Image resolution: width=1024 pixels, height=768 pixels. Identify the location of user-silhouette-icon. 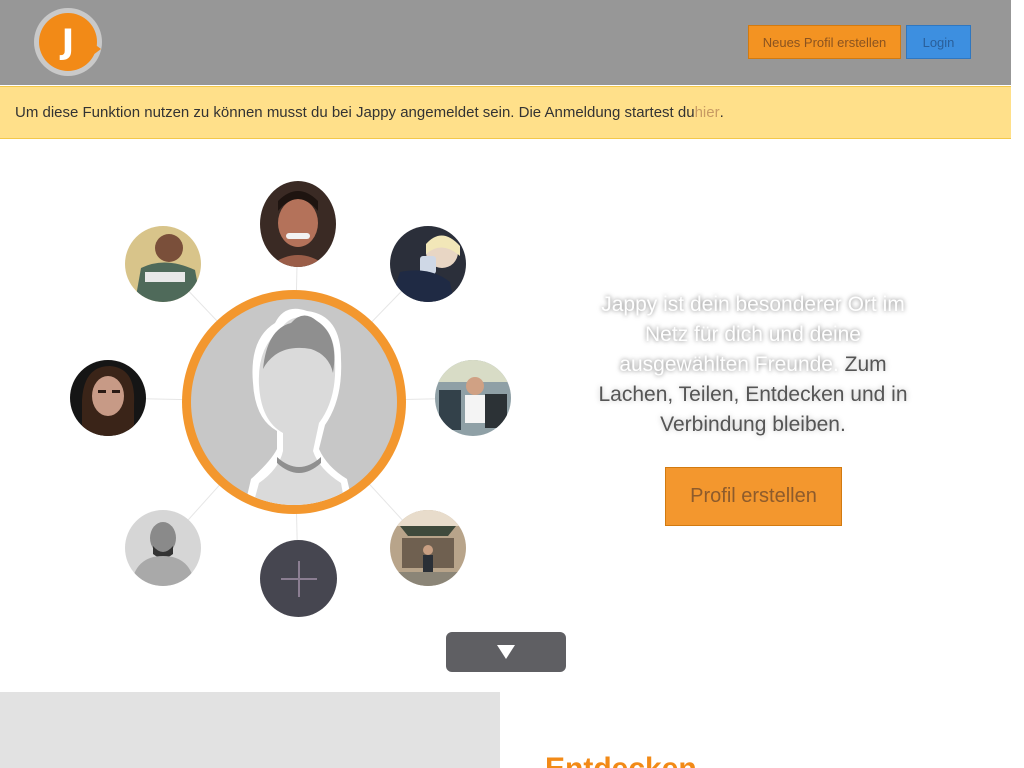
(299, 406).